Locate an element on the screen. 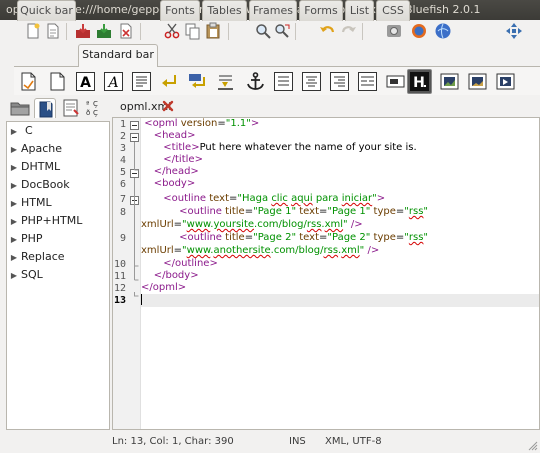 The height and width of the screenshot is (453, 540). sidebar-item-label: HTML is located at coordinates (36, 202).